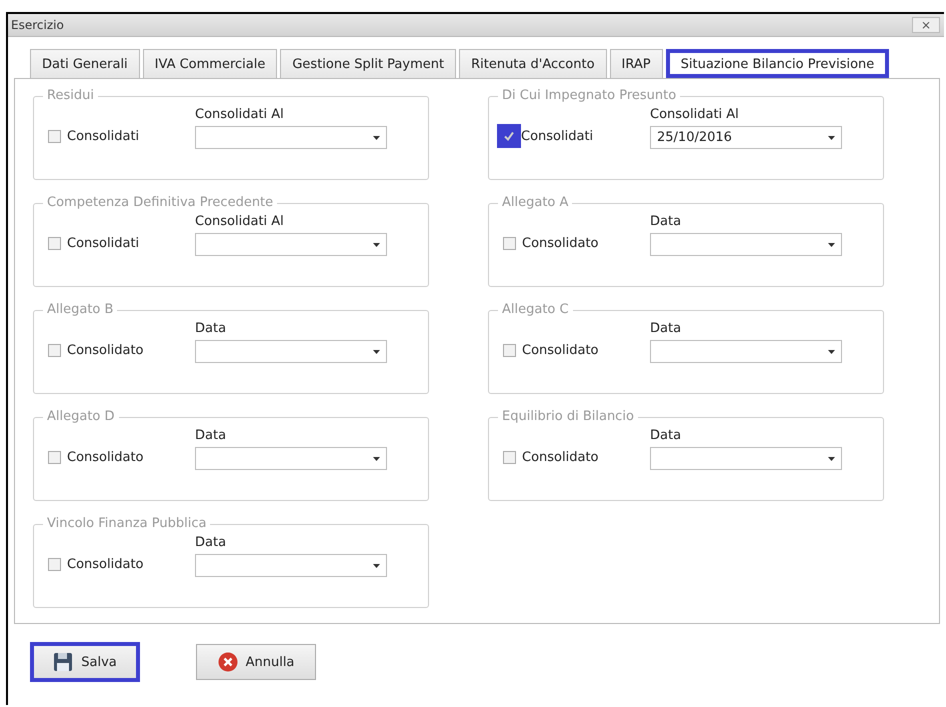 The width and height of the screenshot is (946, 707). Describe the element at coordinates (210, 63) in the screenshot. I see `tab: IVA Commerciale` at that location.